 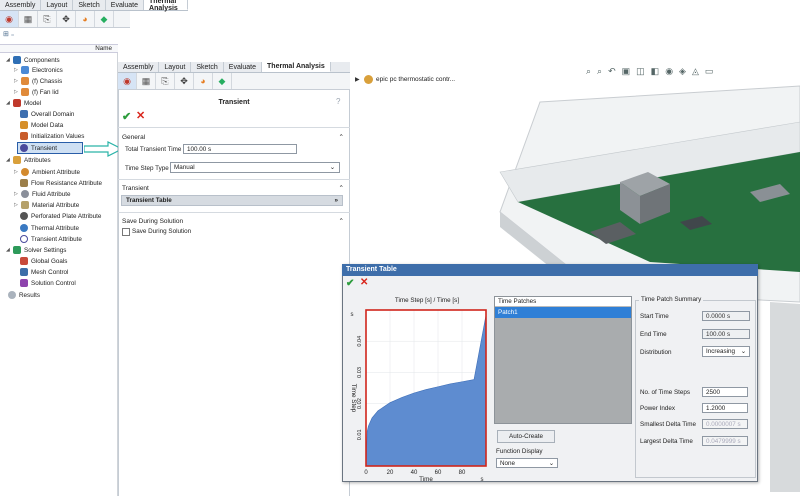 I want to click on total-time-input: 100.00 s, so click(x=240, y=149).